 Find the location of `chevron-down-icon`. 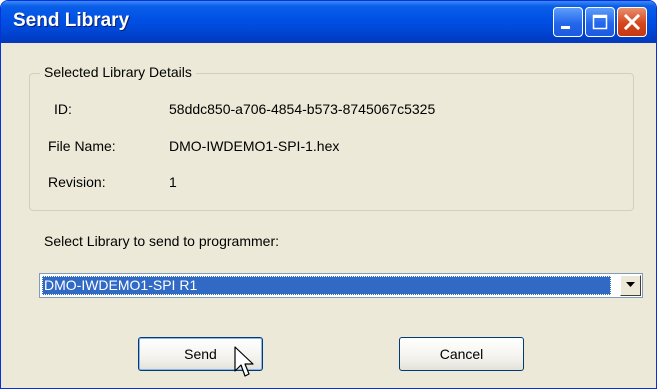

chevron-down-icon is located at coordinates (630, 284).